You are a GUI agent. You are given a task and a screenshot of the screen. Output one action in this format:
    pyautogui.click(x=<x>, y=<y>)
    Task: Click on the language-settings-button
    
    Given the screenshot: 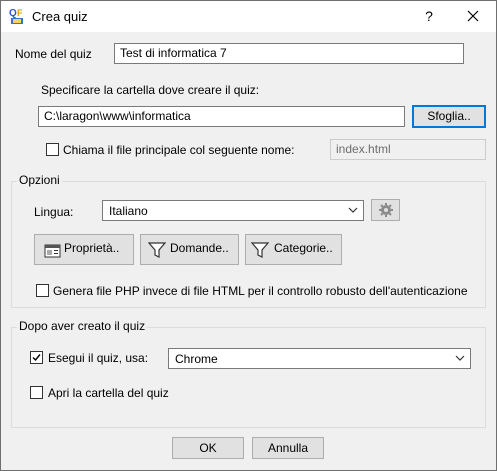 What is the action you would take?
    pyautogui.click(x=385, y=210)
    